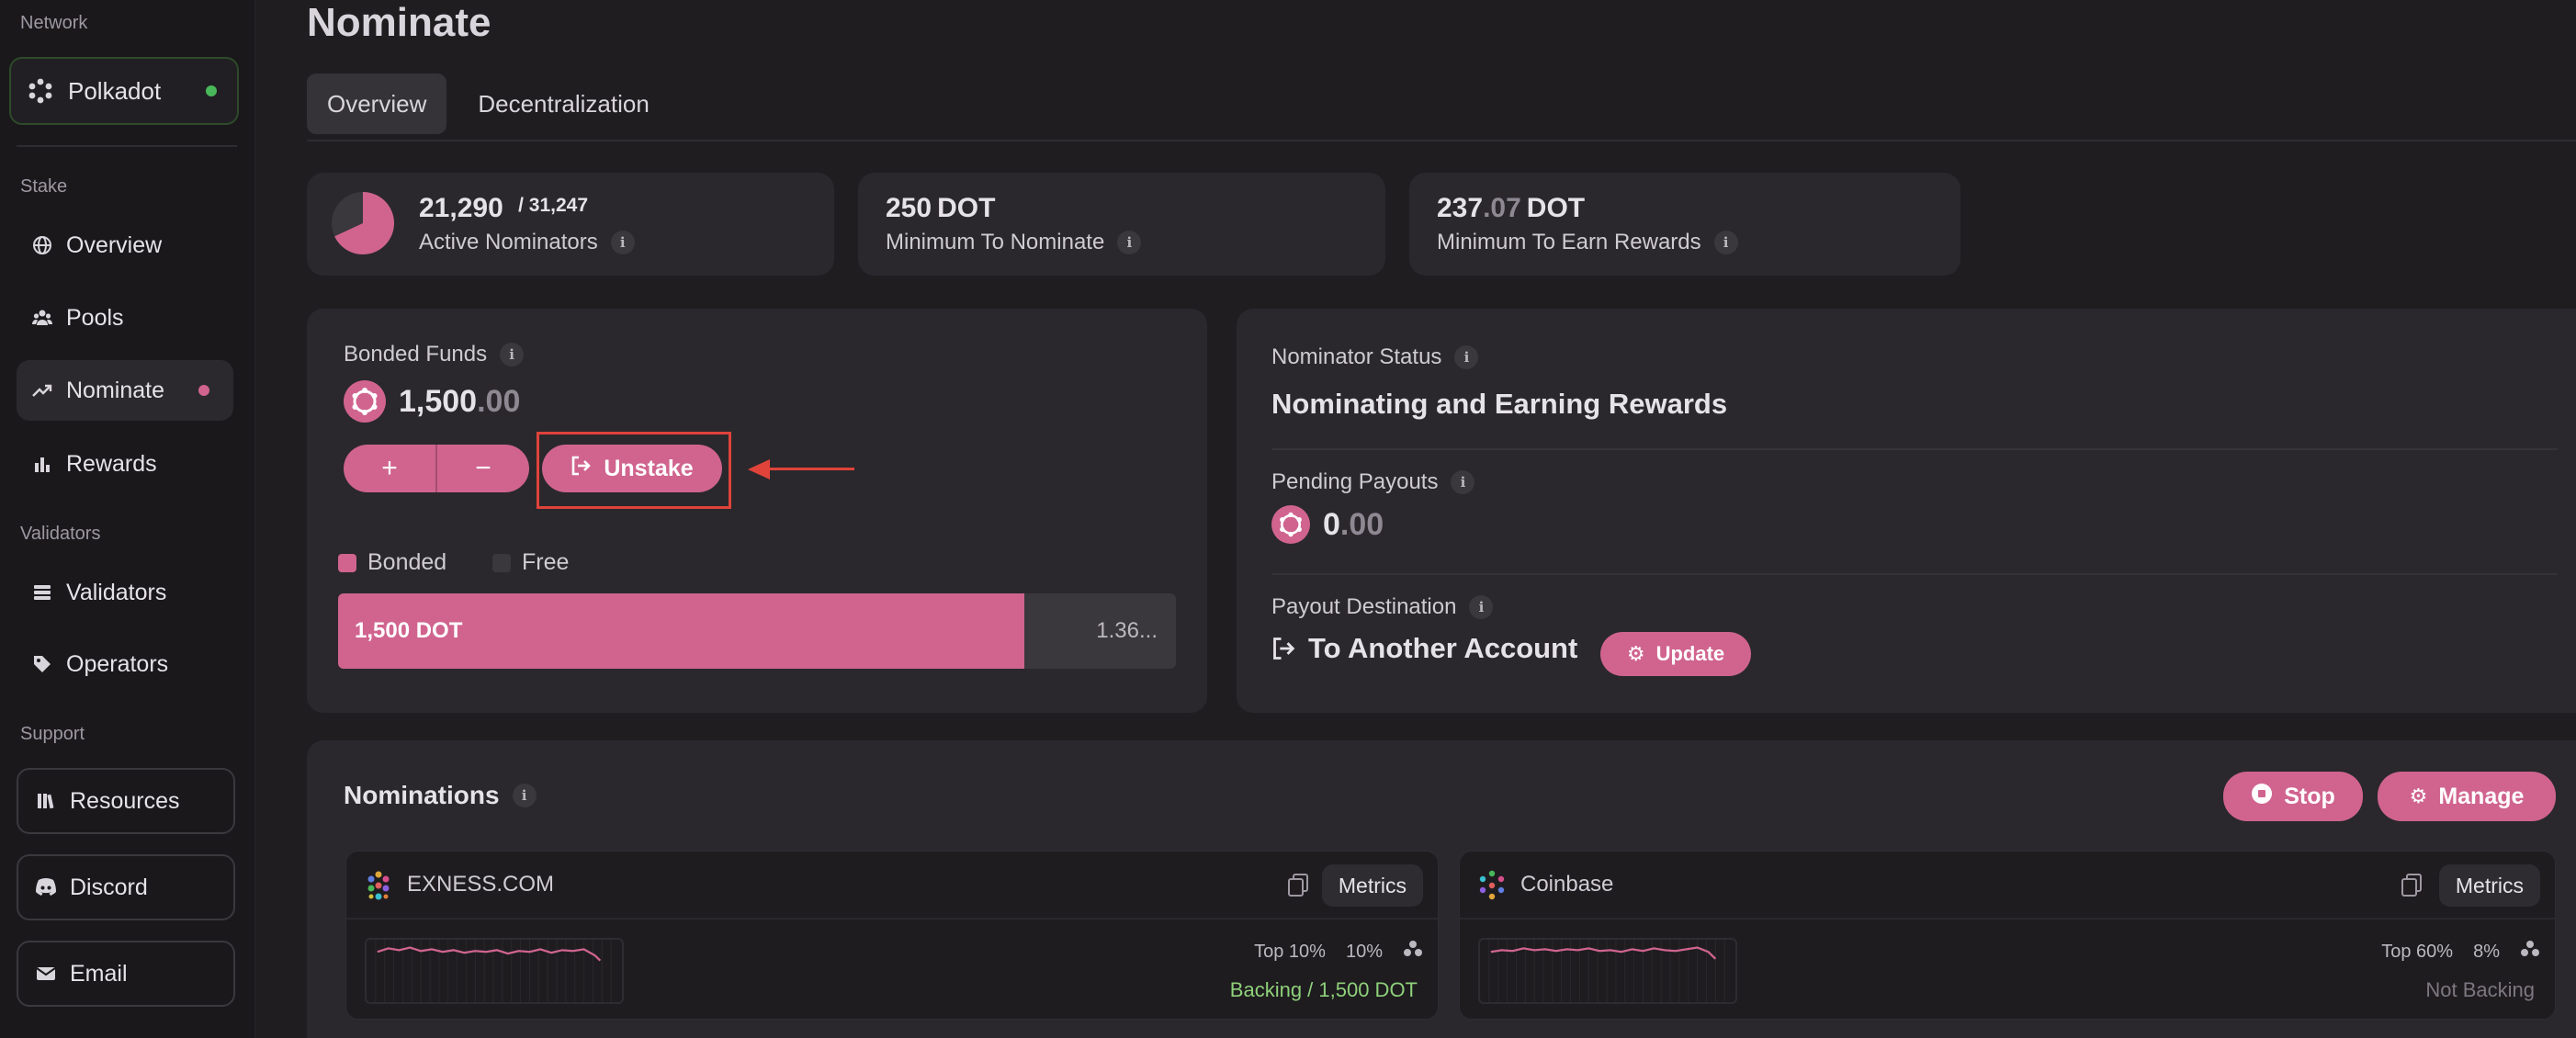 The image size is (2576, 1038). What do you see at coordinates (1382, 607) in the screenshot?
I see `payout-destination-label: Payout Destination i` at bounding box center [1382, 607].